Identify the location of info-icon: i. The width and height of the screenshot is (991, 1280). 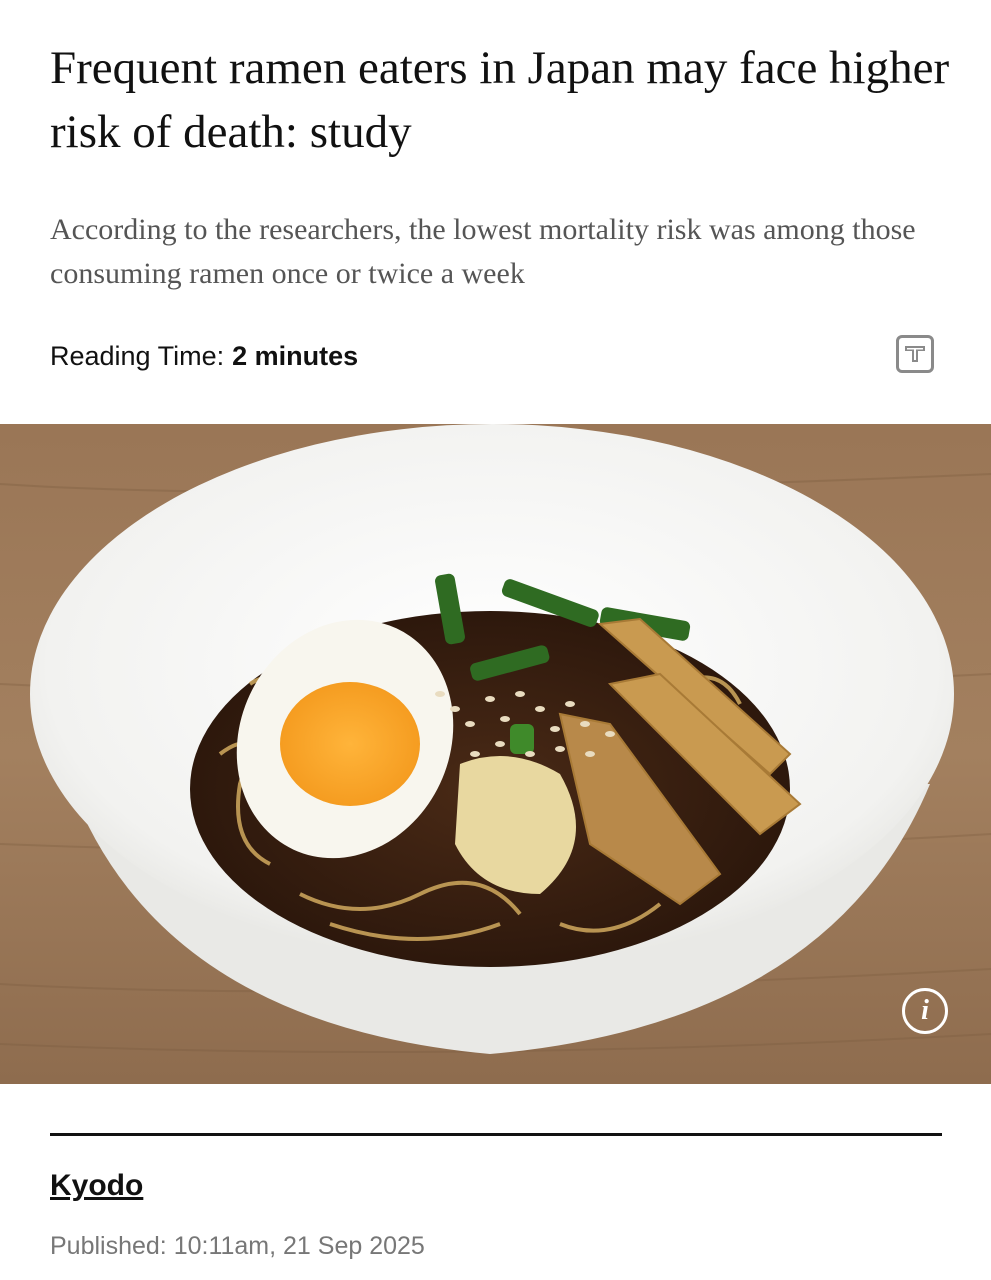
(925, 1010).